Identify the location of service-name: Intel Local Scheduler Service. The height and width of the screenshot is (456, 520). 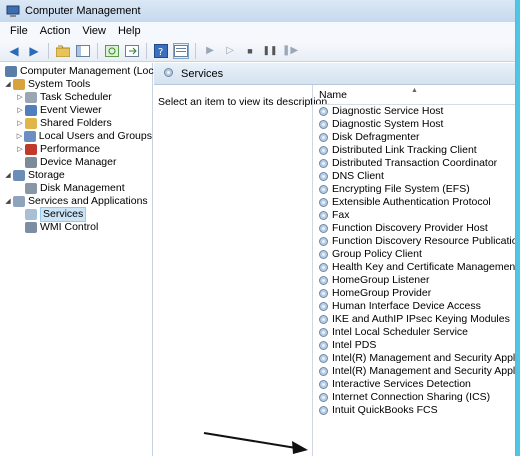
(400, 332).